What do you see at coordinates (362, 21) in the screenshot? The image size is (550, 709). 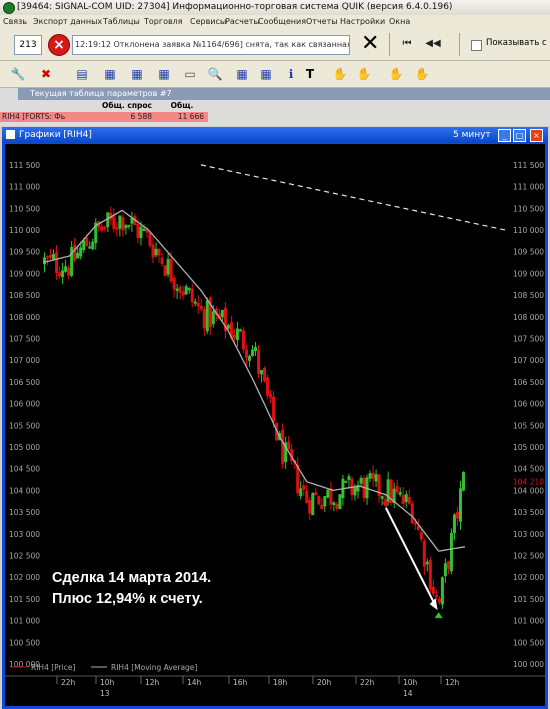 I see `menu-settings: Настройки` at bounding box center [362, 21].